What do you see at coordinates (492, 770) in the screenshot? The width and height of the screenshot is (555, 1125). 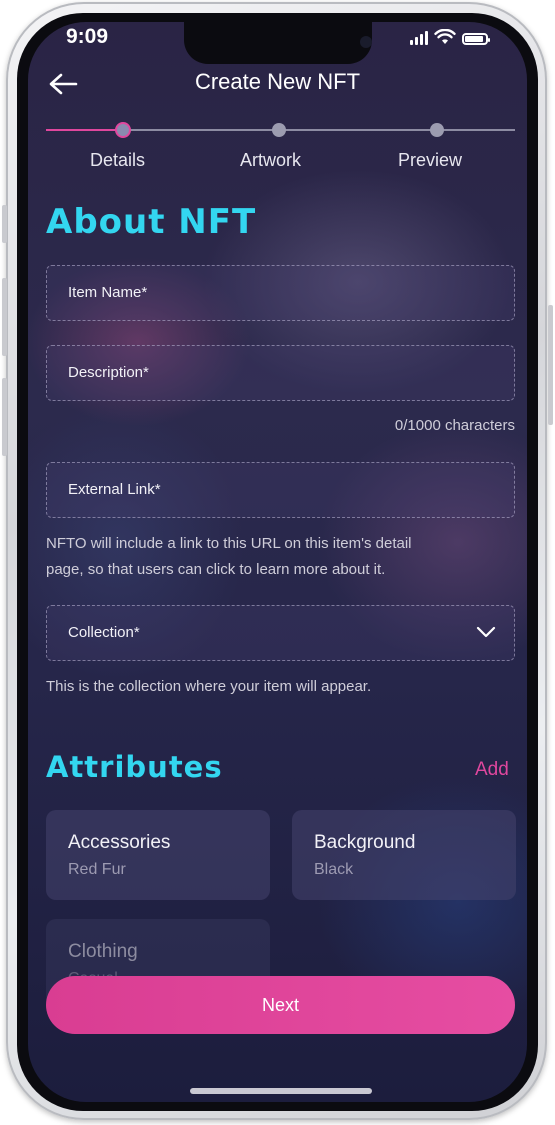 I see `add-attribute-link: Add` at bounding box center [492, 770].